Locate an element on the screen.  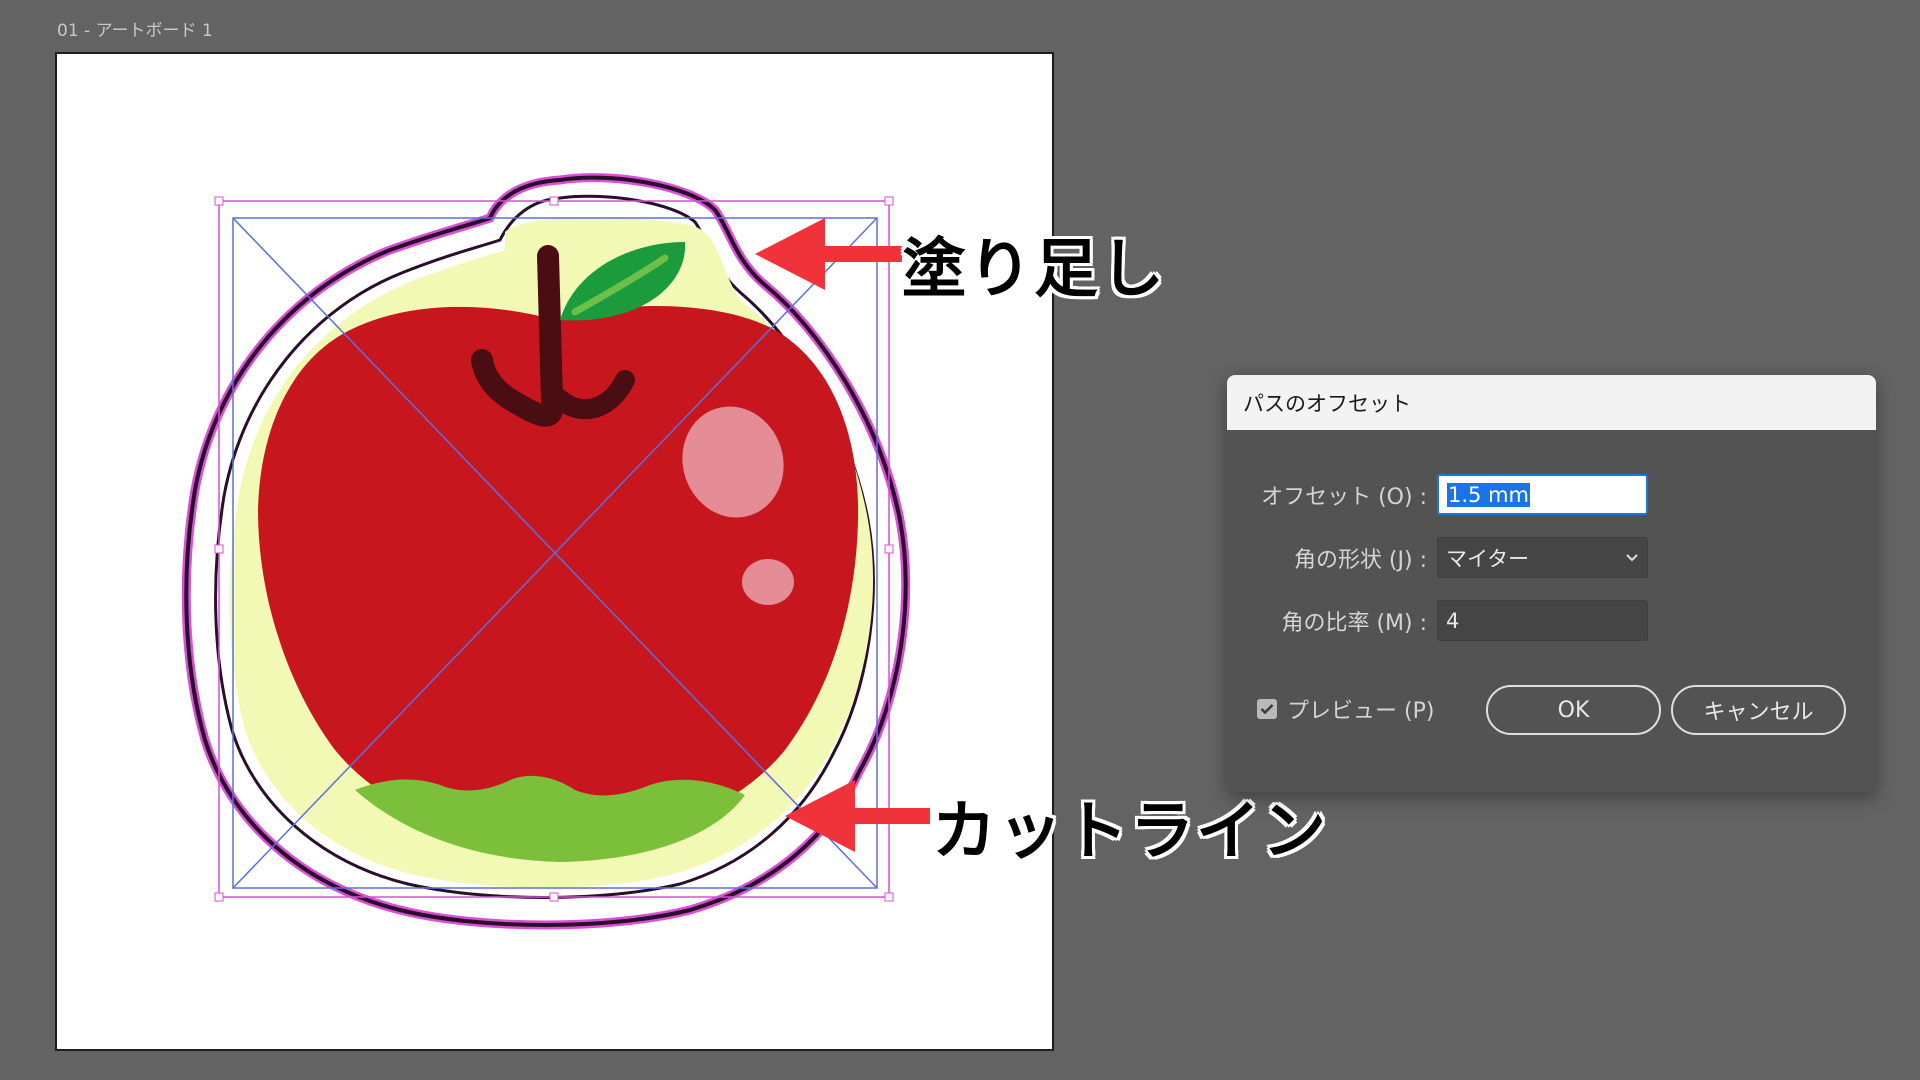
offset-value: 1.5 mm is located at coordinates (1488, 494).